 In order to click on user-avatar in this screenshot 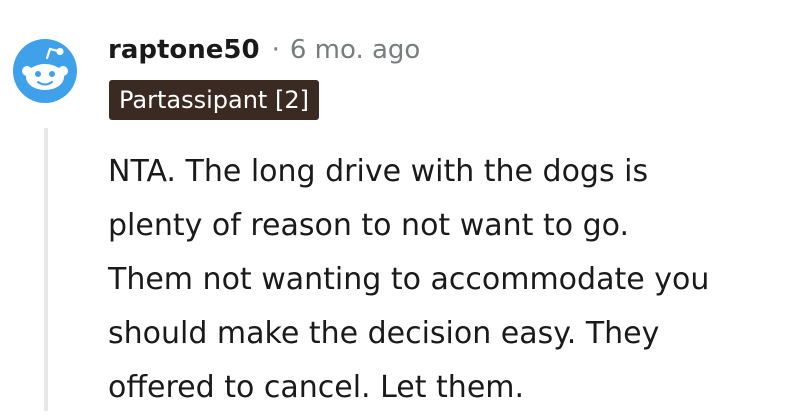, I will do `click(45, 71)`.